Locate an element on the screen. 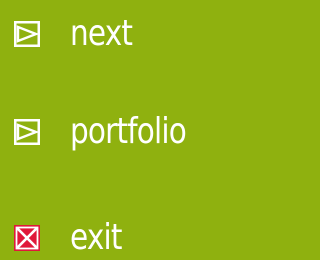 The image size is (320, 260). menu-item-portfolio: portfolio is located at coordinates (113, 132).